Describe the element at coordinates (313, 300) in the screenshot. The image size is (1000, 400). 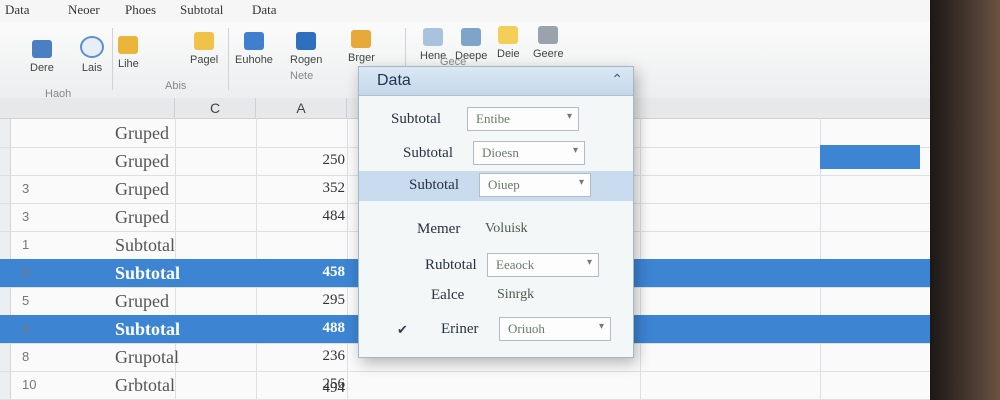
I see `cell-value: 295` at that location.